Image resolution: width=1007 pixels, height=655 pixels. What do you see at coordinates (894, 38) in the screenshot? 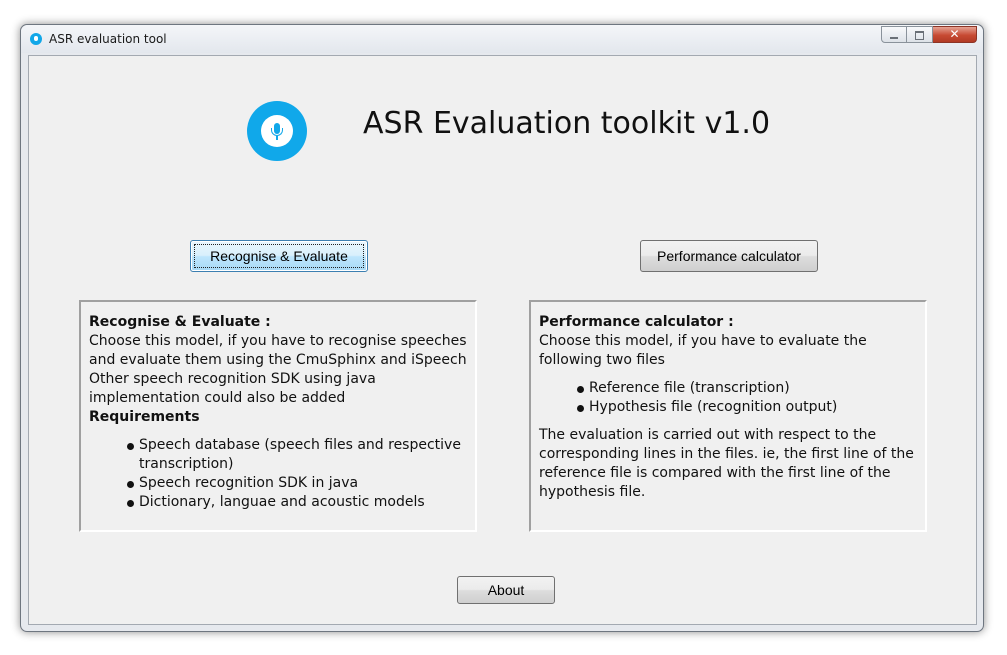
I see `minimize-icon` at bounding box center [894, 38].